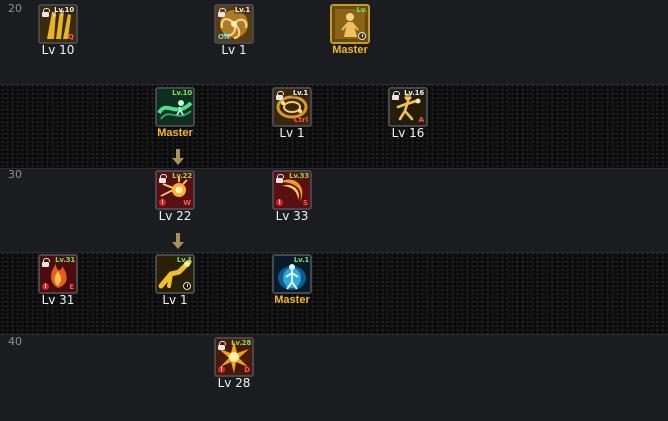  I want to click on skill-slot: Lv.1 Lv 1, so click(175, 282).